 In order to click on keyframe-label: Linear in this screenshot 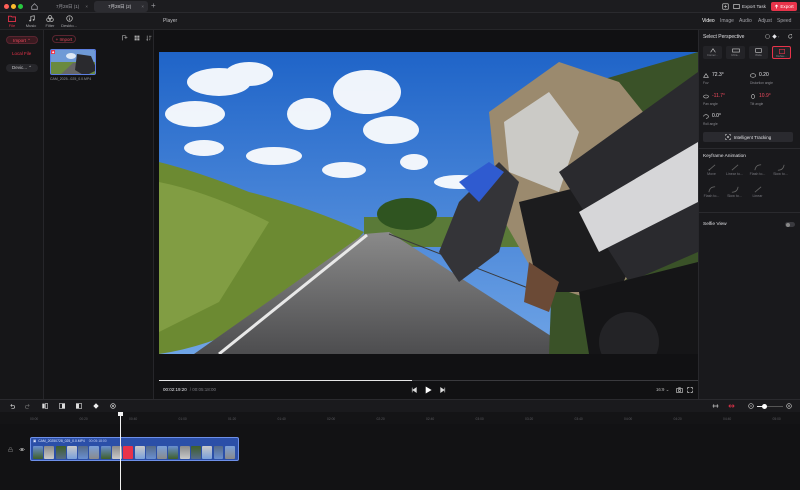, I will do `click(757, 196)`.